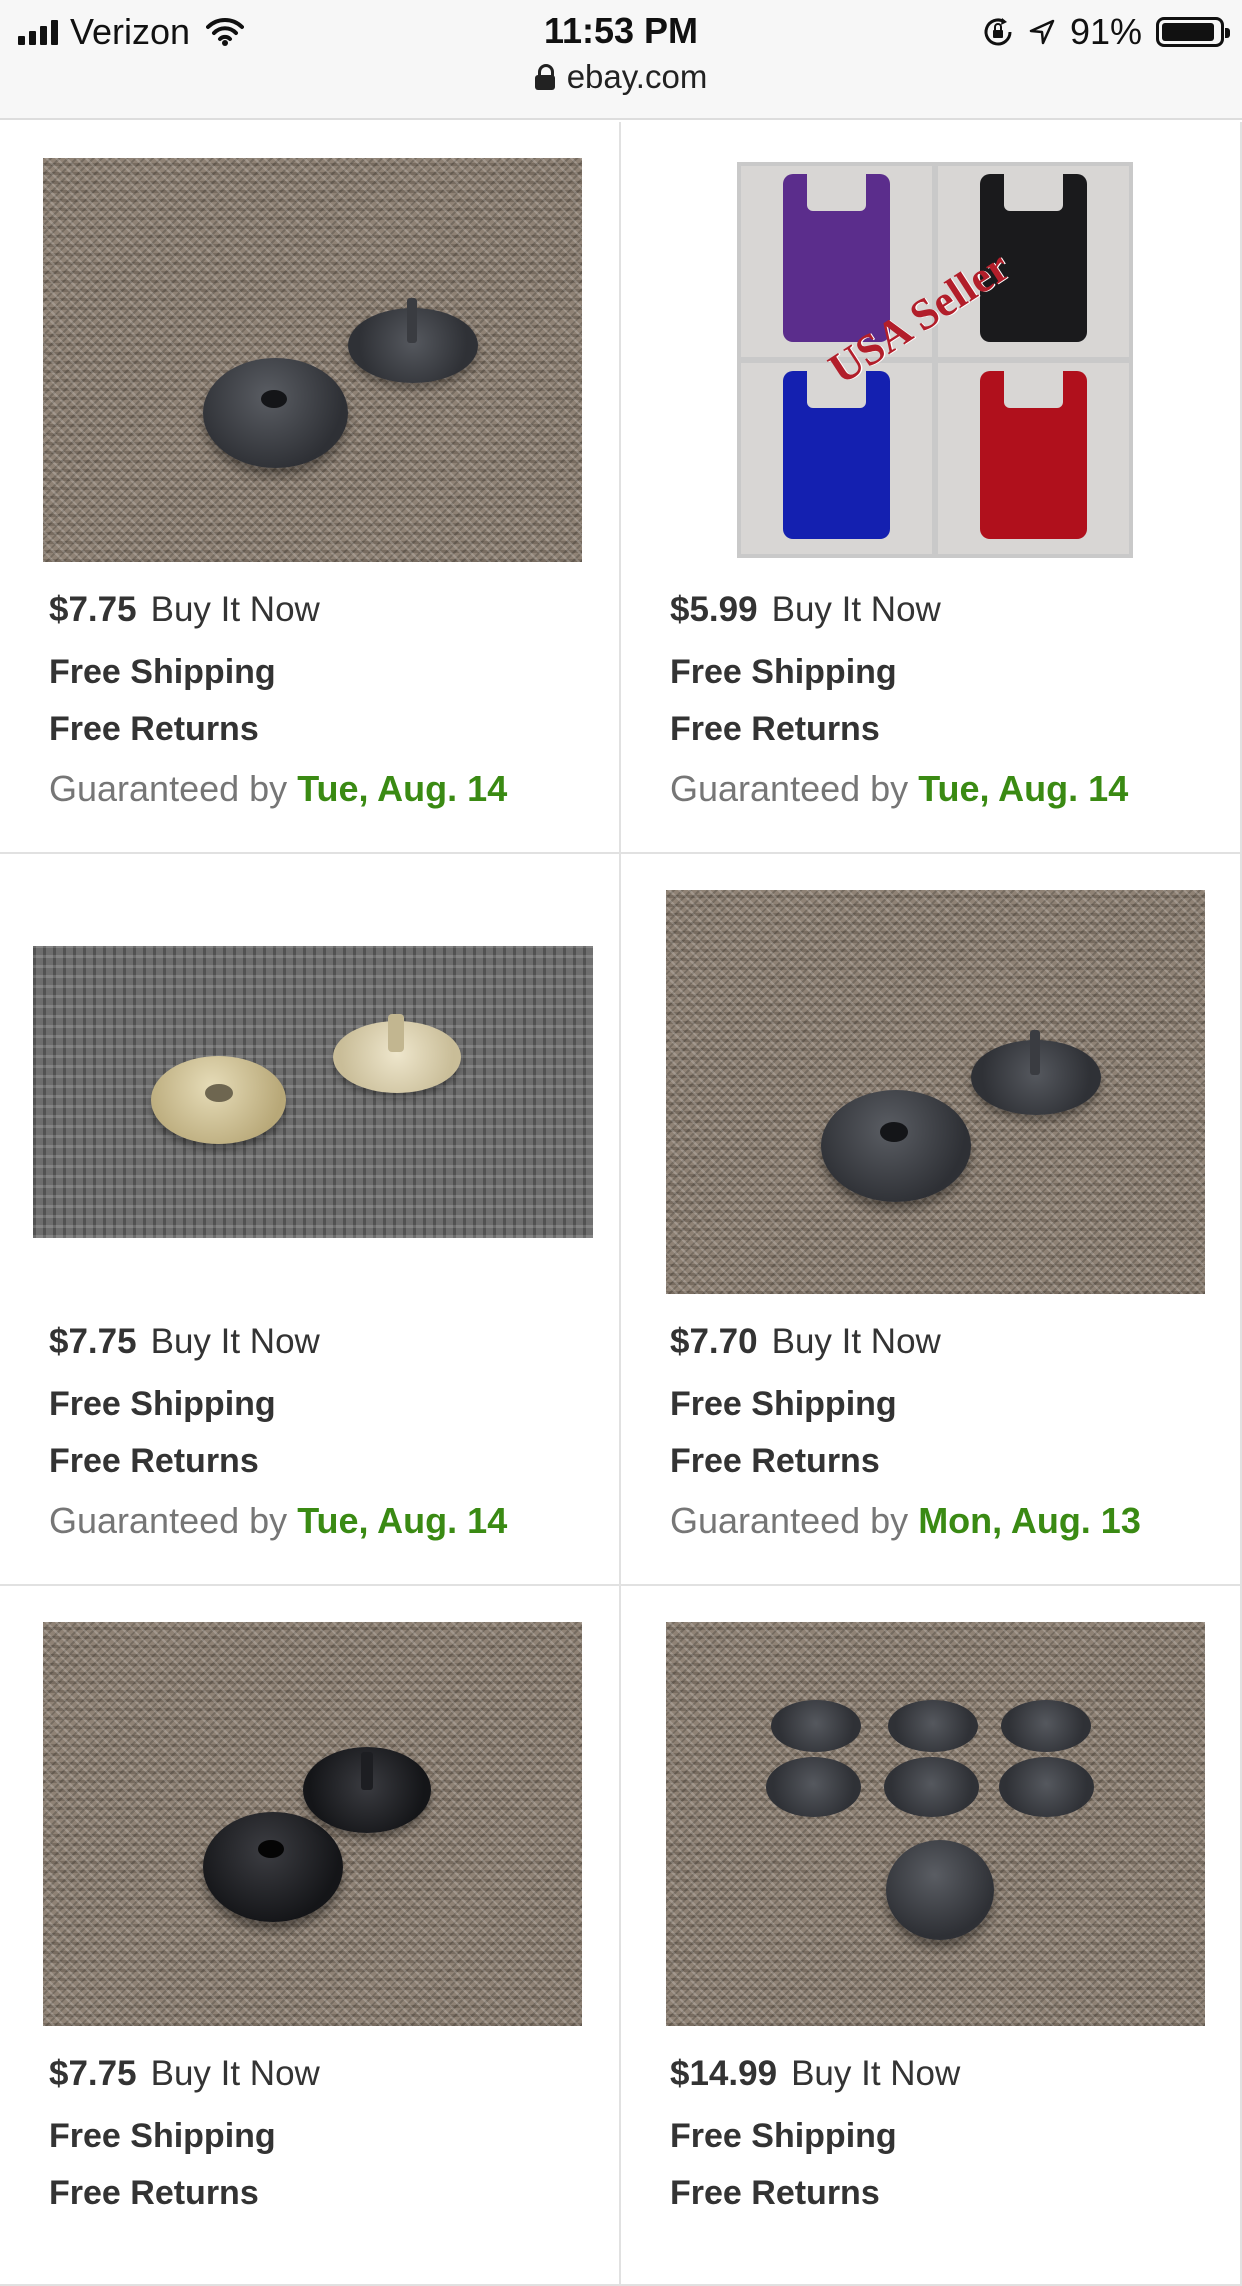 Image resolution: width=1242 pixels, height=2286 pixels. I want to click on guarantee-text: Guaranteed by Mon, Aug. 13, so click(905, 1520).